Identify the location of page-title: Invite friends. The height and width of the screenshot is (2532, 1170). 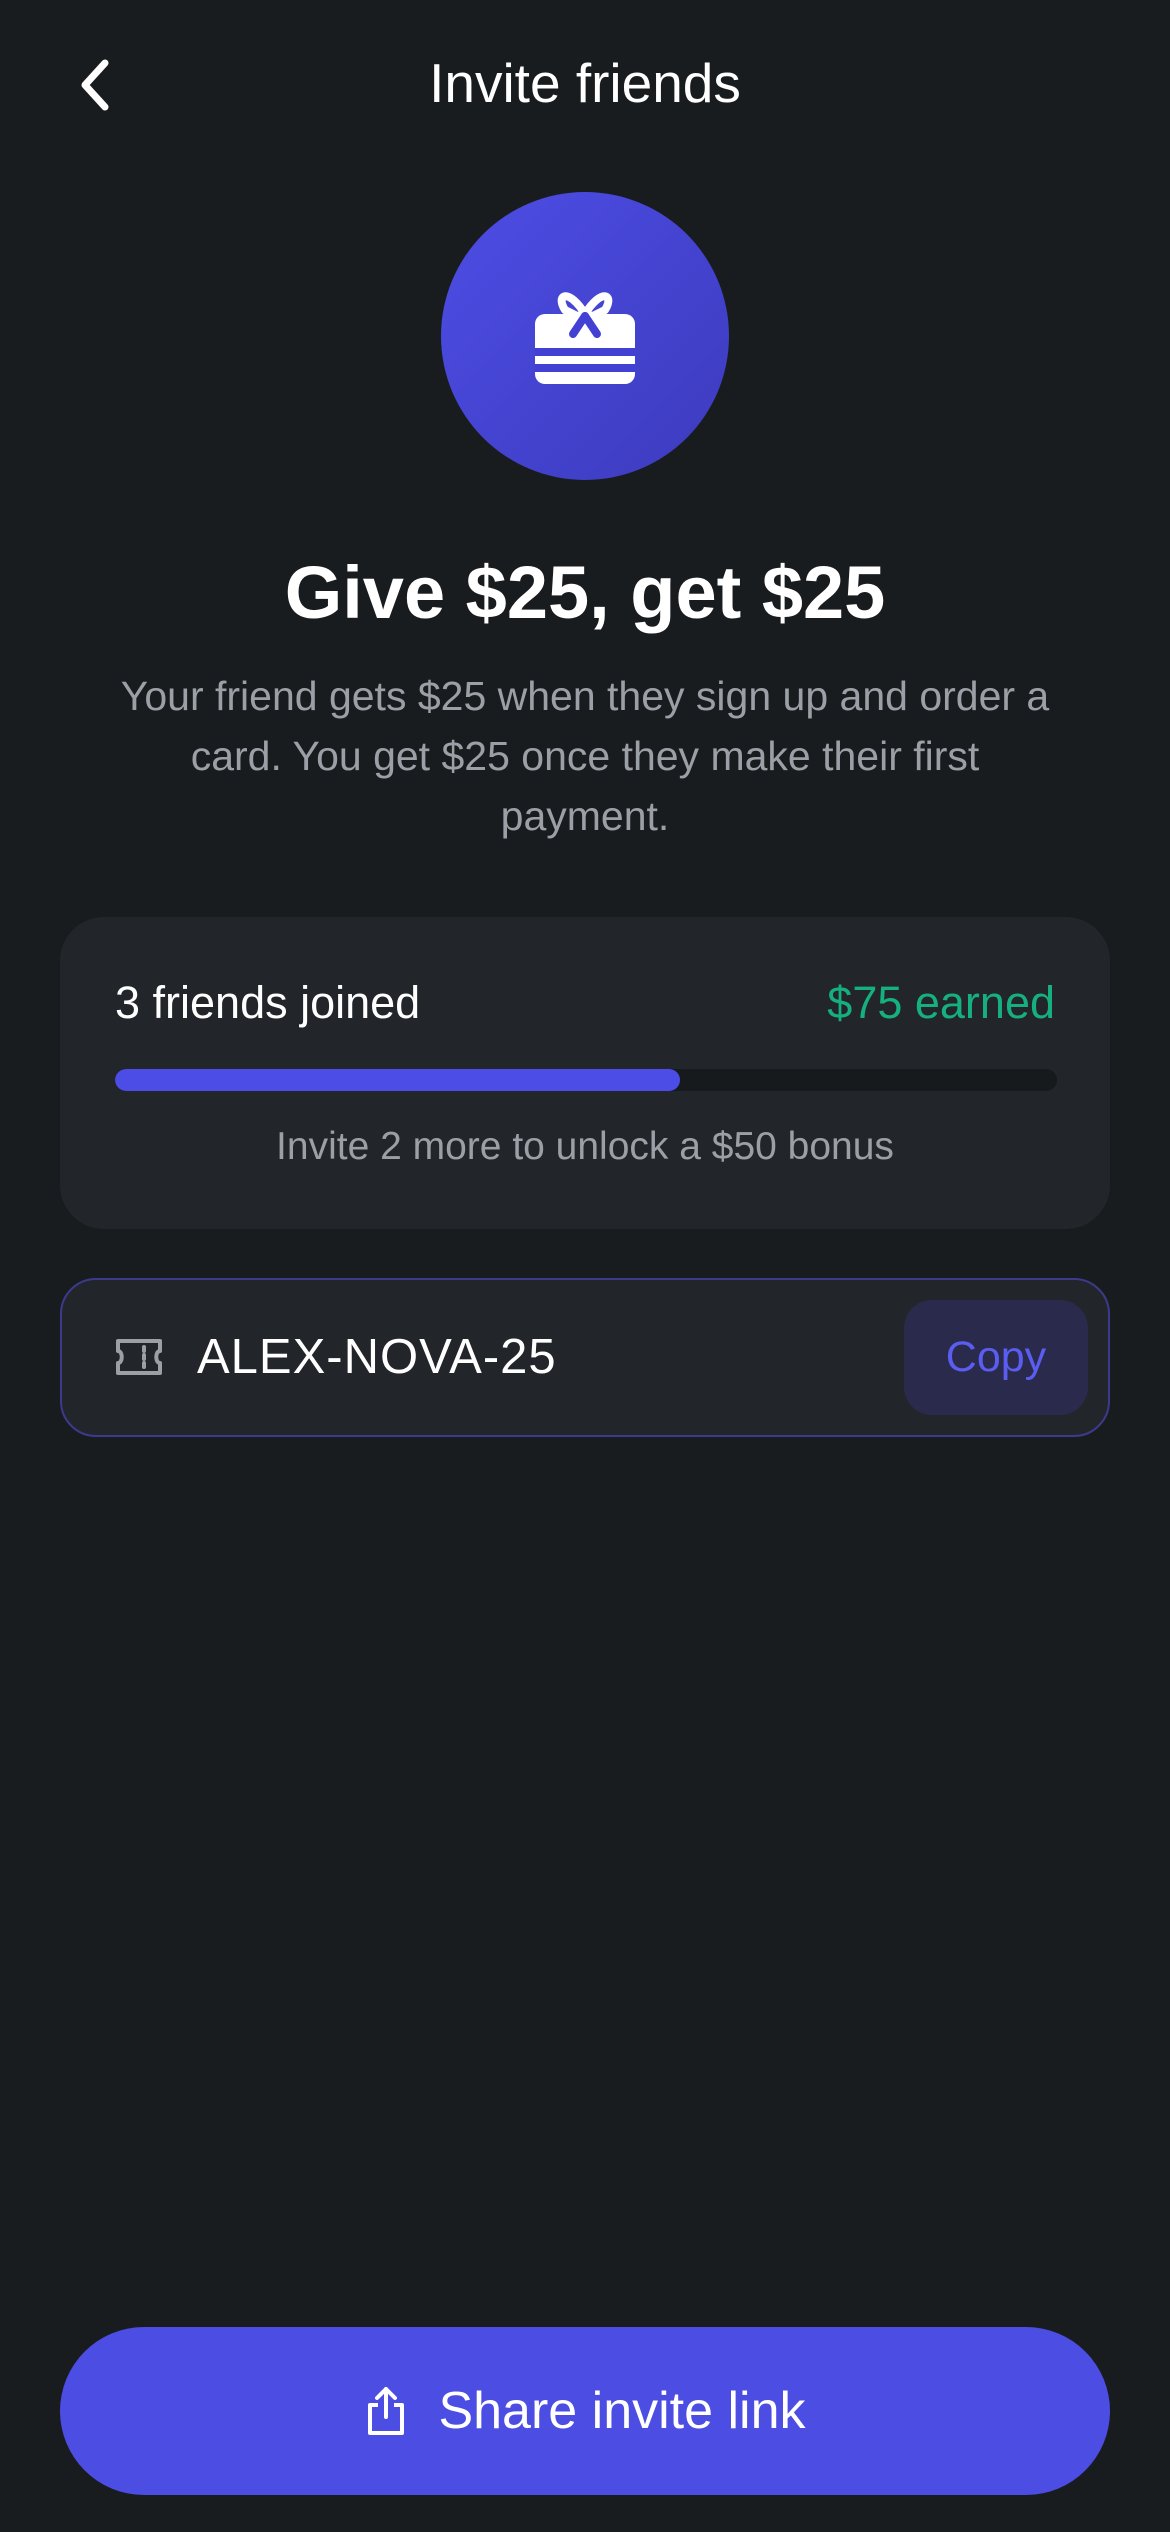
(585, 83).